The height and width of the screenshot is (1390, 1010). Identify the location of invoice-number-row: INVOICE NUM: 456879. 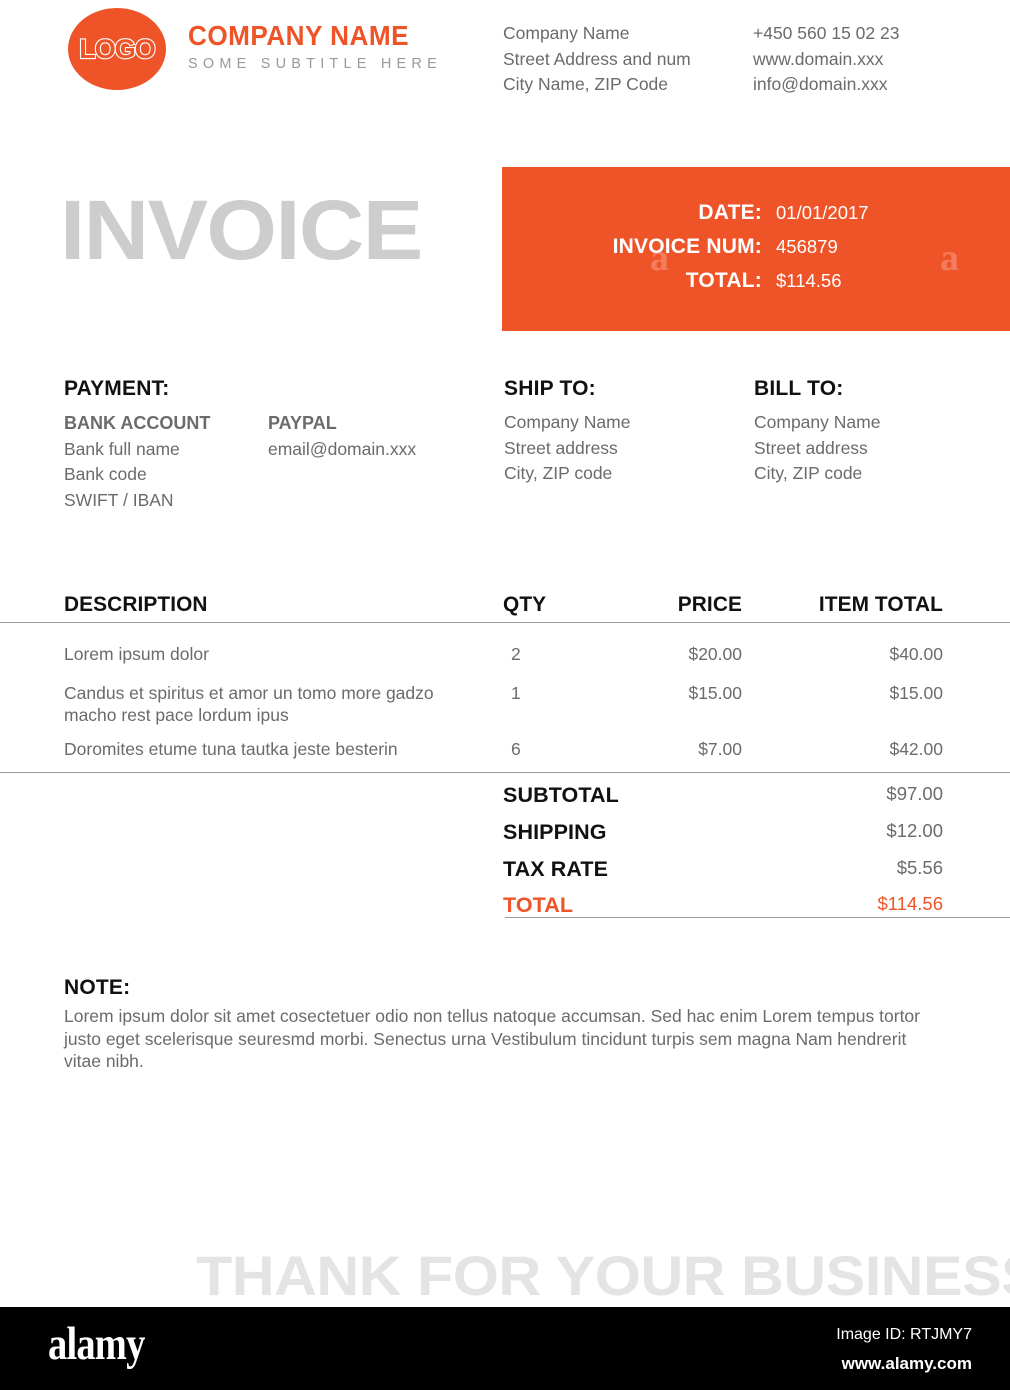
(670, 247).